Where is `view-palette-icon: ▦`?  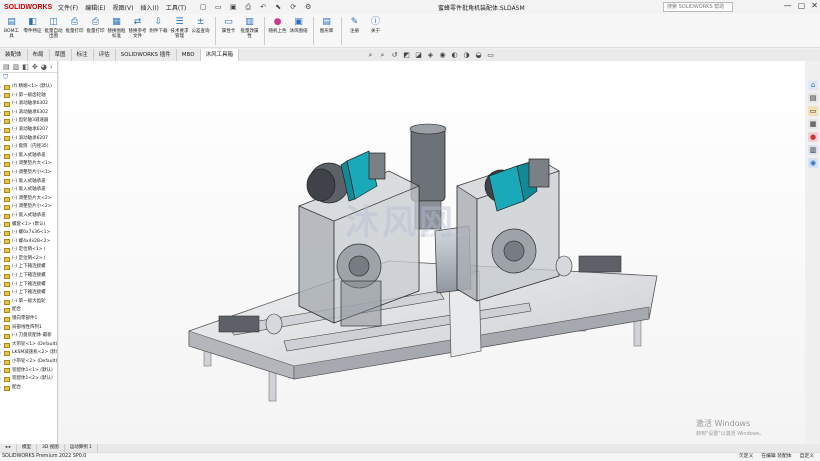 view-palette-icon: ▦ is located at coordinates (813, 124).